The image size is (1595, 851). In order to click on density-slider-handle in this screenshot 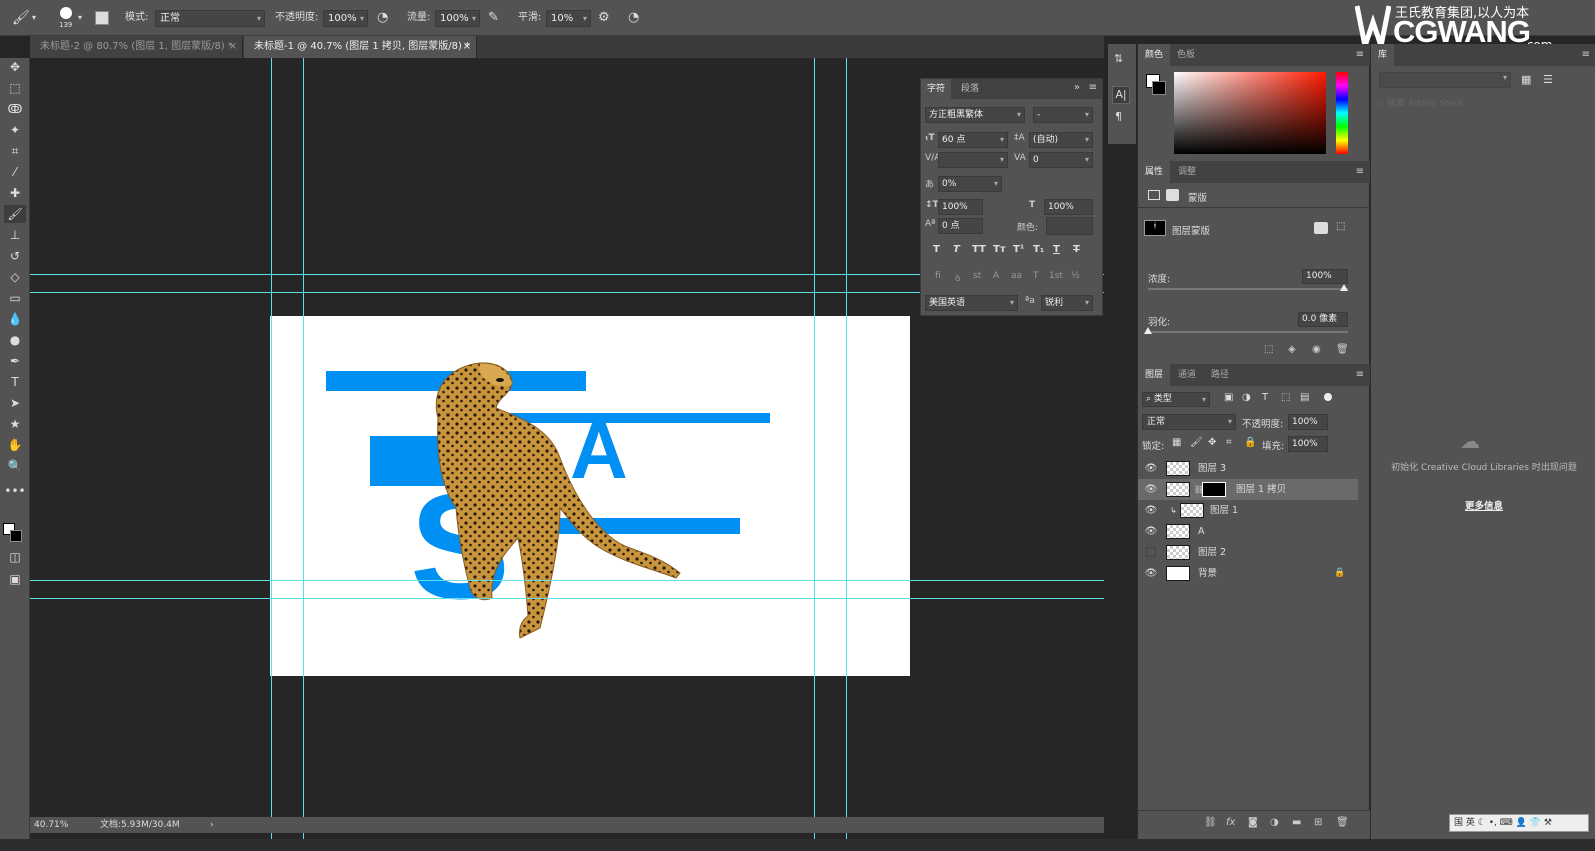, I will do `click(1344, 287)`.